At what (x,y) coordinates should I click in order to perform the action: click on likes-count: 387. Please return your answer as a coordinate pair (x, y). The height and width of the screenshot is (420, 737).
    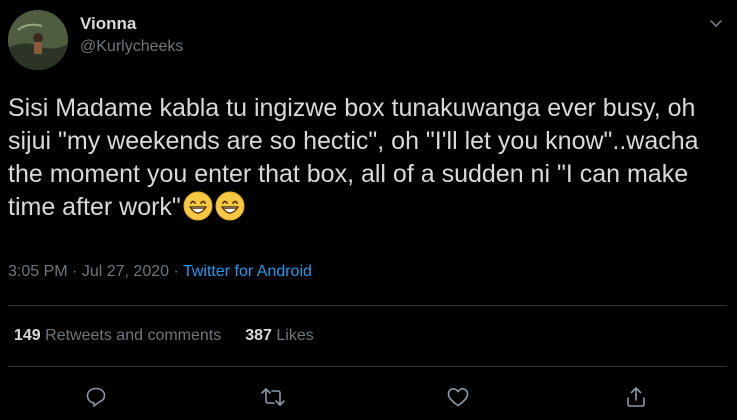
    Looking at the image, I should click on (258, 335).